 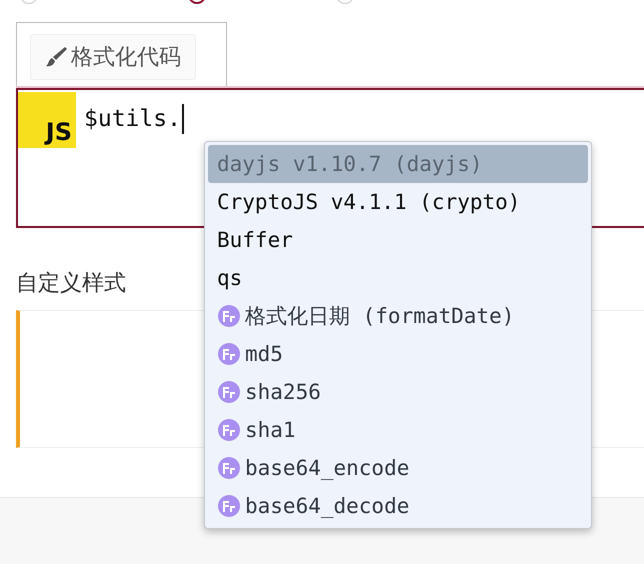 What do you see at coordinates (398, 278) in the screenshot?
I see `suggestion-item: qs` at bounding box center [398, 278].